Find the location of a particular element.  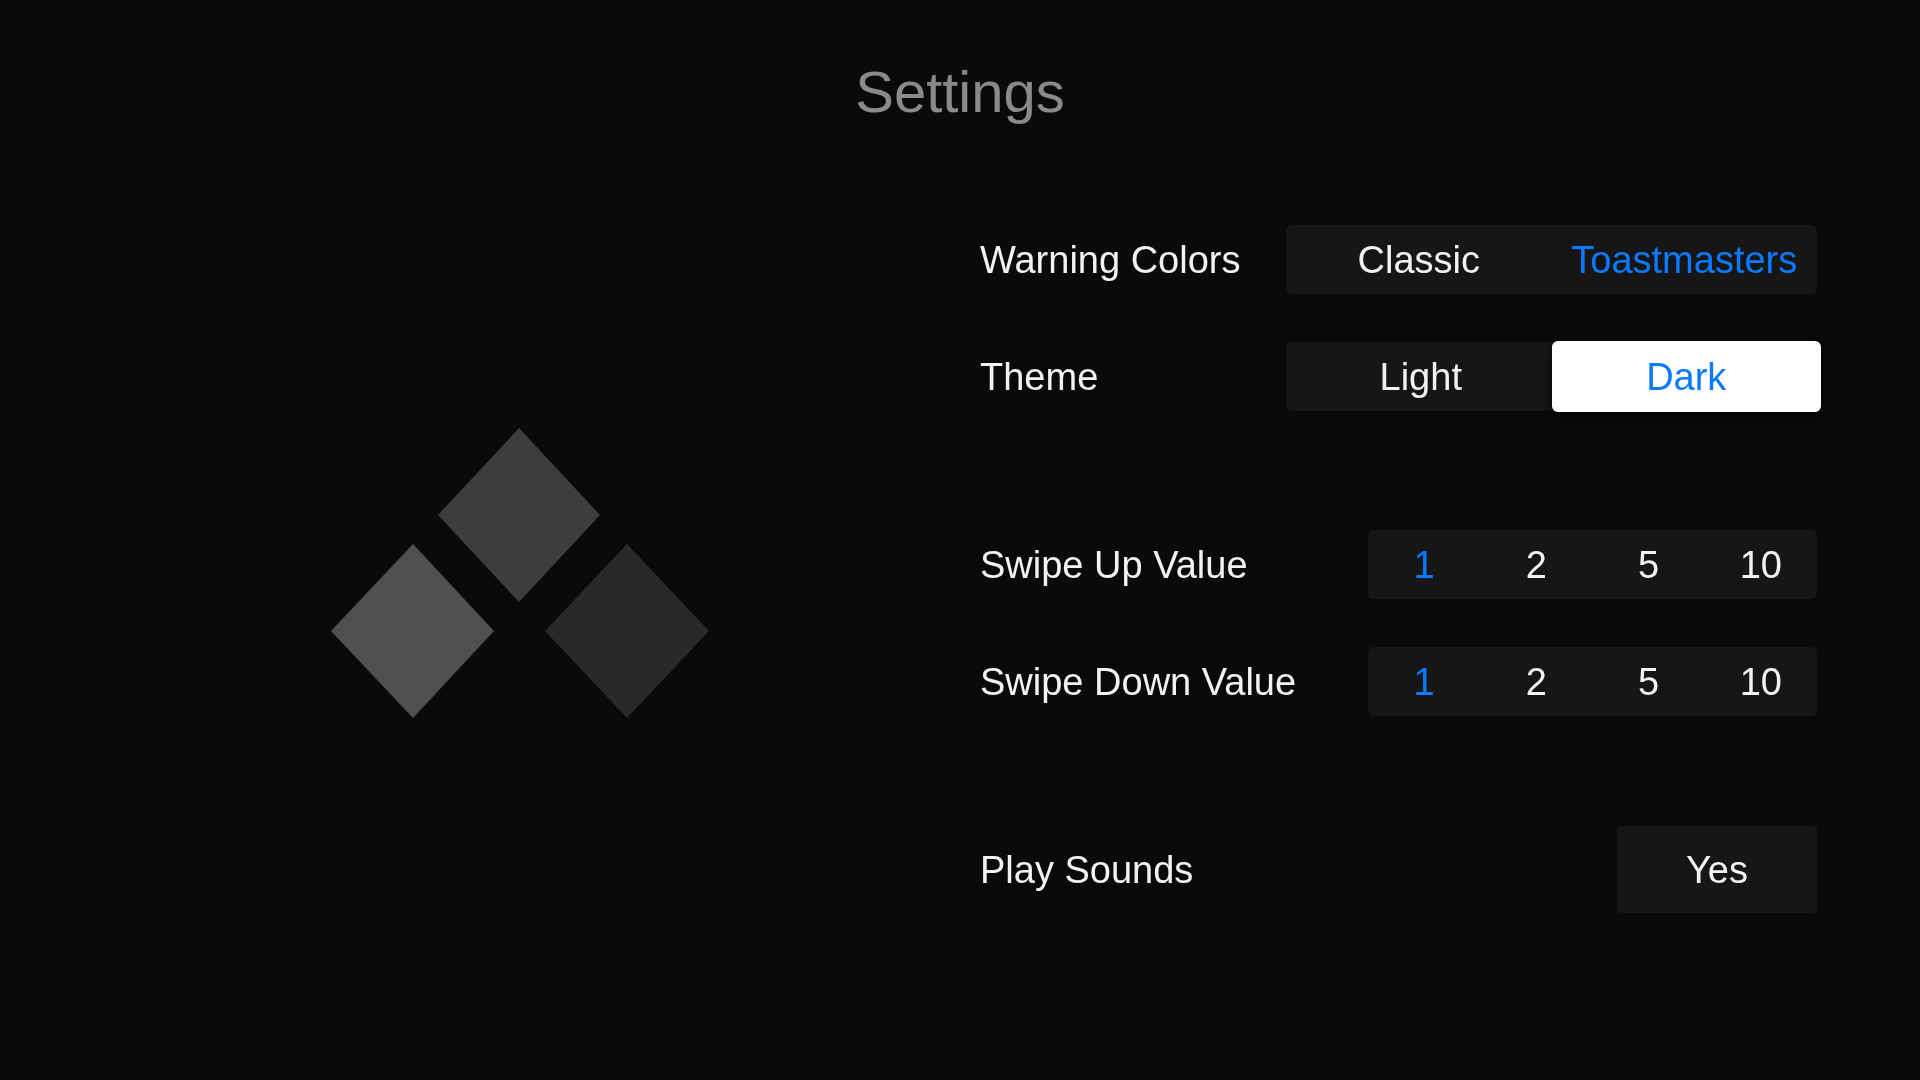

segment-option: Toastmasters is located at coordinates (1684, 259).